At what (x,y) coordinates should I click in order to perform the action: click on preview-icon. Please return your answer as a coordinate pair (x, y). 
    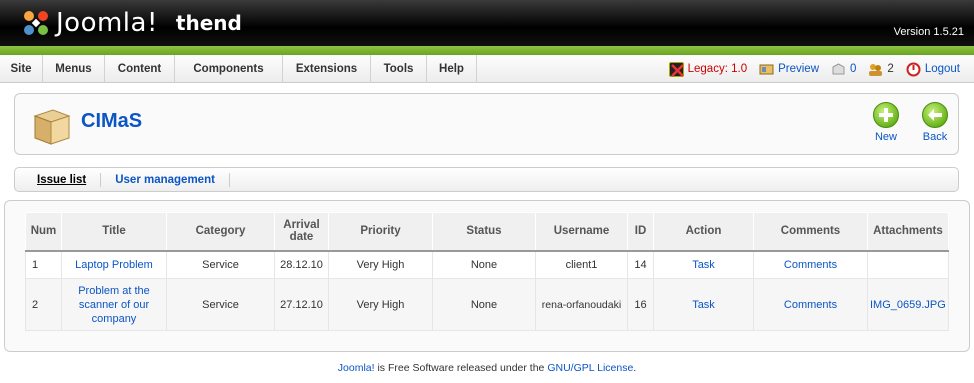
    Looking at the image, I should click on (766, 69).